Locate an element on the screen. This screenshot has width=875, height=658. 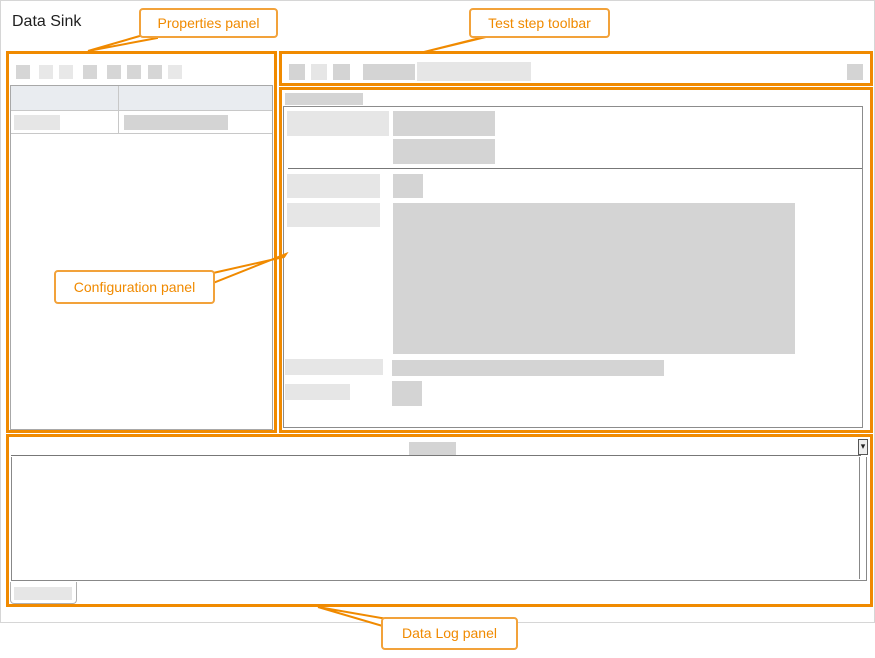
table-row is located at coordinates (141, 122).